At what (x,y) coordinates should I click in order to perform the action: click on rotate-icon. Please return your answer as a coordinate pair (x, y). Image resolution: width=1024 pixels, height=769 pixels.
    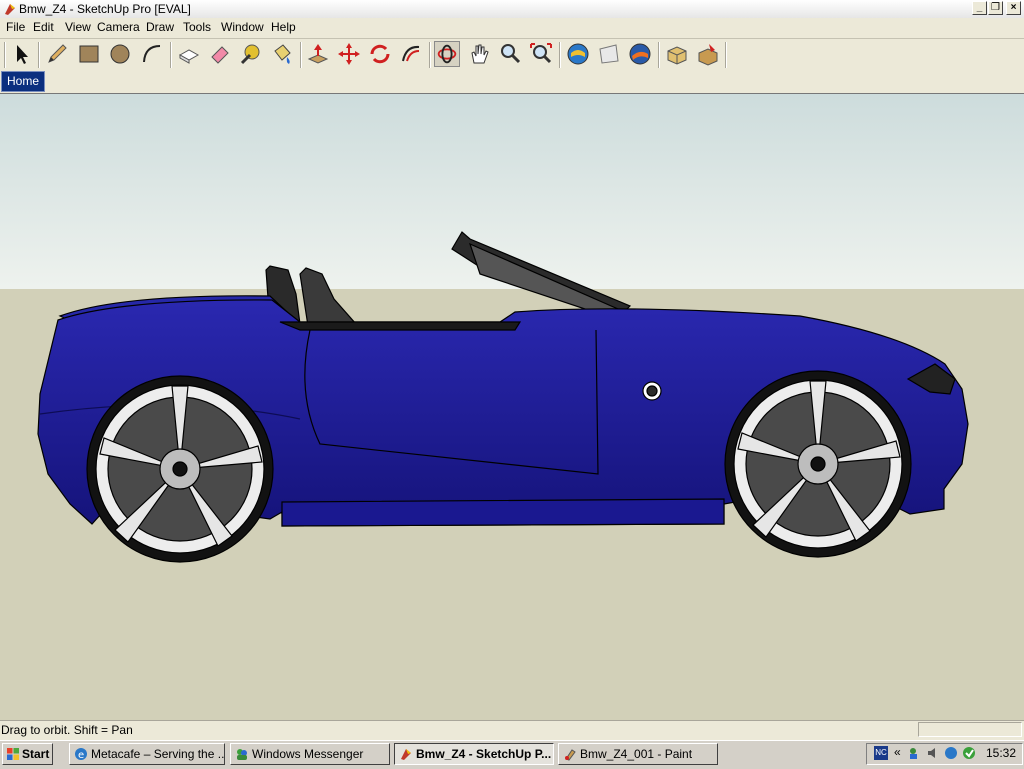
    Looking at the image, I should click on (380, 54).